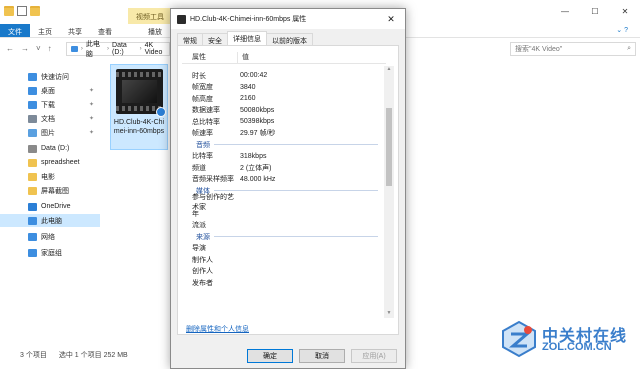 Image resolution: width=640 pixels, height=369 pixels. Describe the element at coordinates (75, 30) in the screenshot. I see `tab-share: 共享` at that location.